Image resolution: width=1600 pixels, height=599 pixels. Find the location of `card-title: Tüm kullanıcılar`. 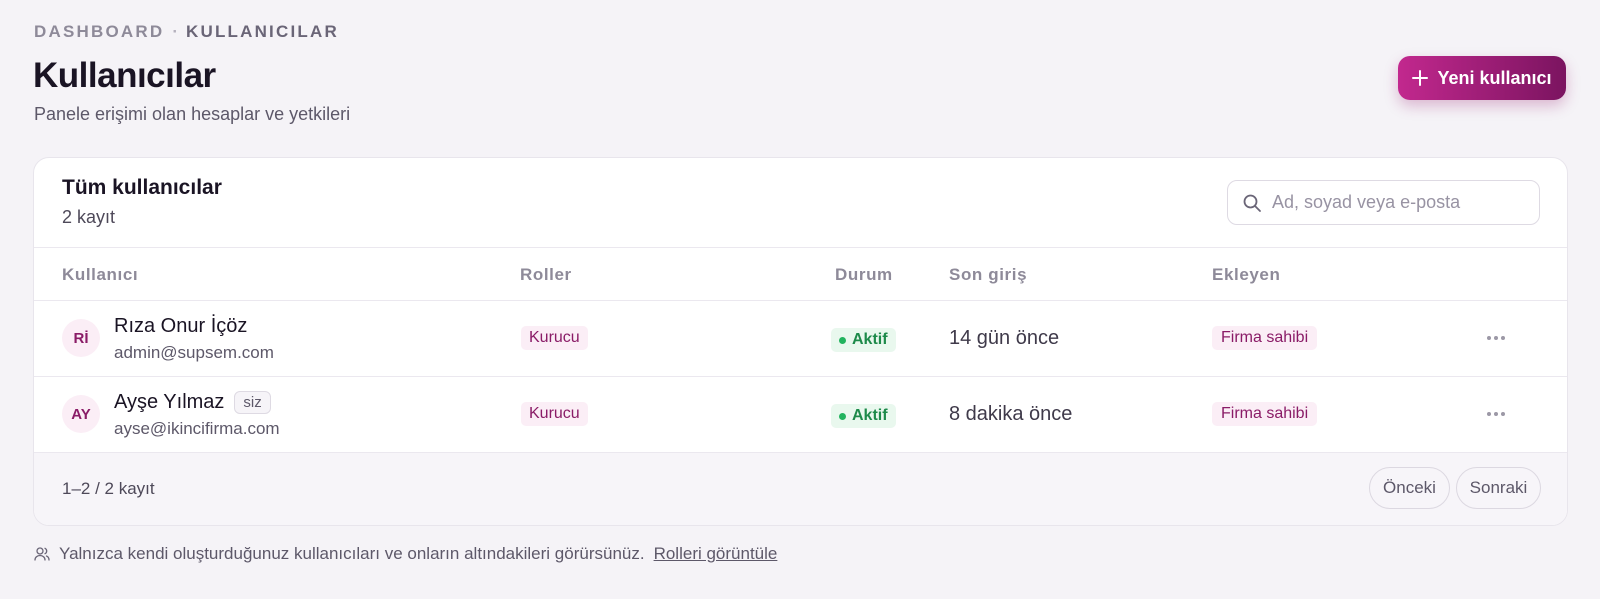

card-title: Tüm kullanıcılar is located at coordinates (142, 187).